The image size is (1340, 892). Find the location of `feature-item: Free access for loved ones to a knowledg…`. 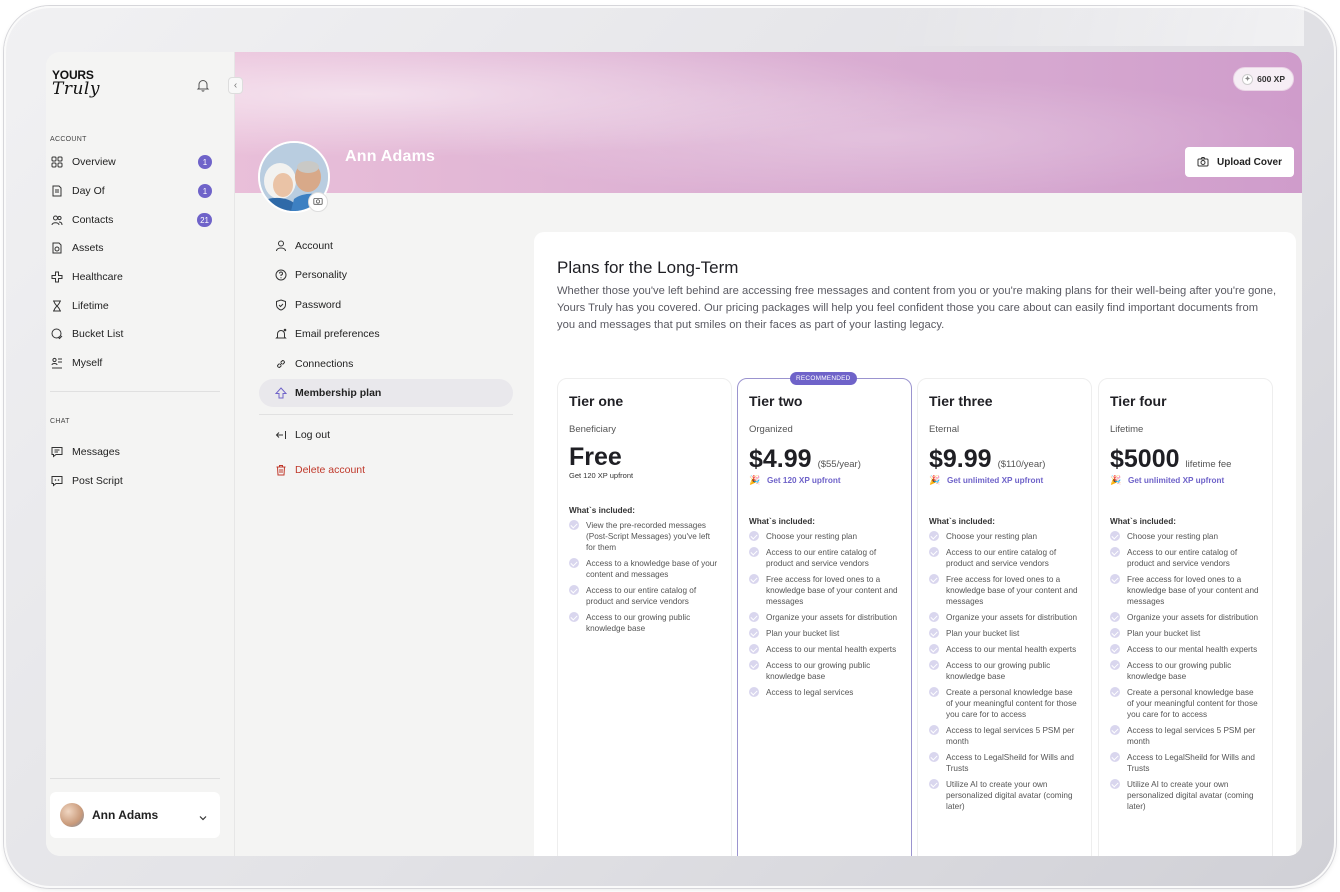

feature-item: Free access for loved ones to a knowledg… is located at coordinates (1004, 590).